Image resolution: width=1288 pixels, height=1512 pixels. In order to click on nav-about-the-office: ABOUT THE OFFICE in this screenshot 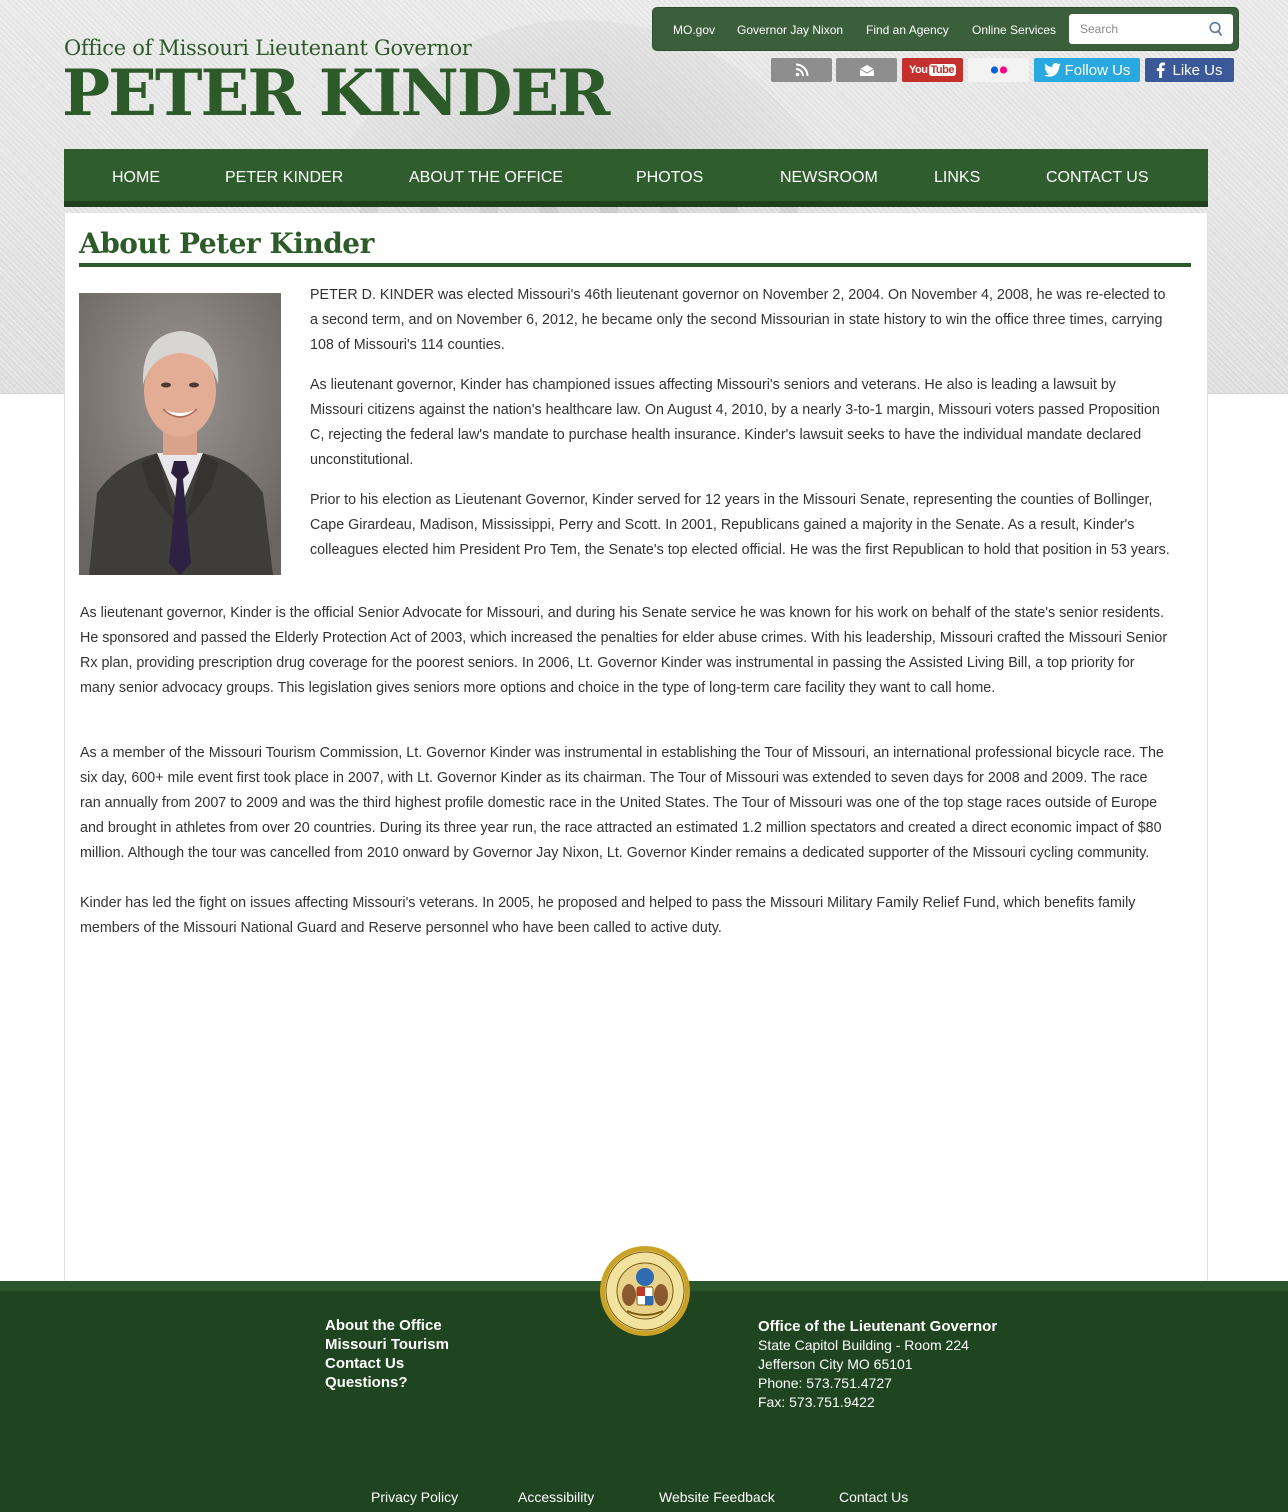, I will do `click(486, 178)`.